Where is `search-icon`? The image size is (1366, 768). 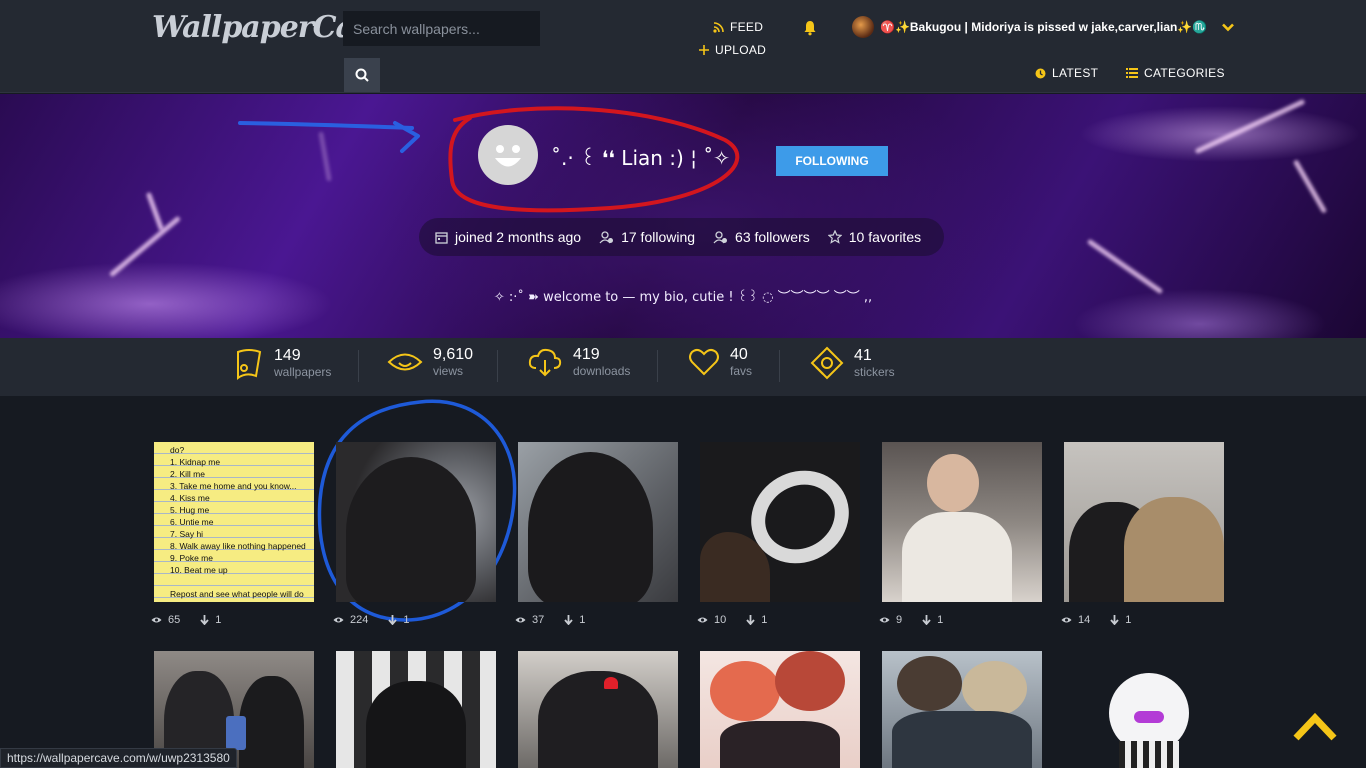
search-icon is located at coordinates (362, 75).